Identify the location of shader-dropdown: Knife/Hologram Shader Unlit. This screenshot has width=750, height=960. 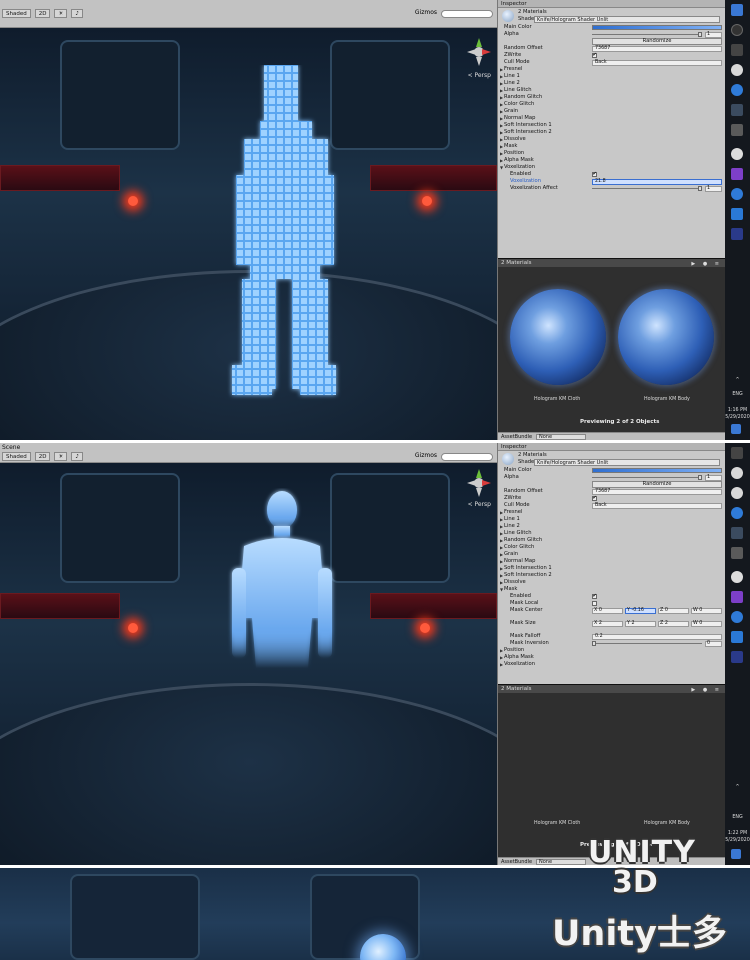
(627, 462).